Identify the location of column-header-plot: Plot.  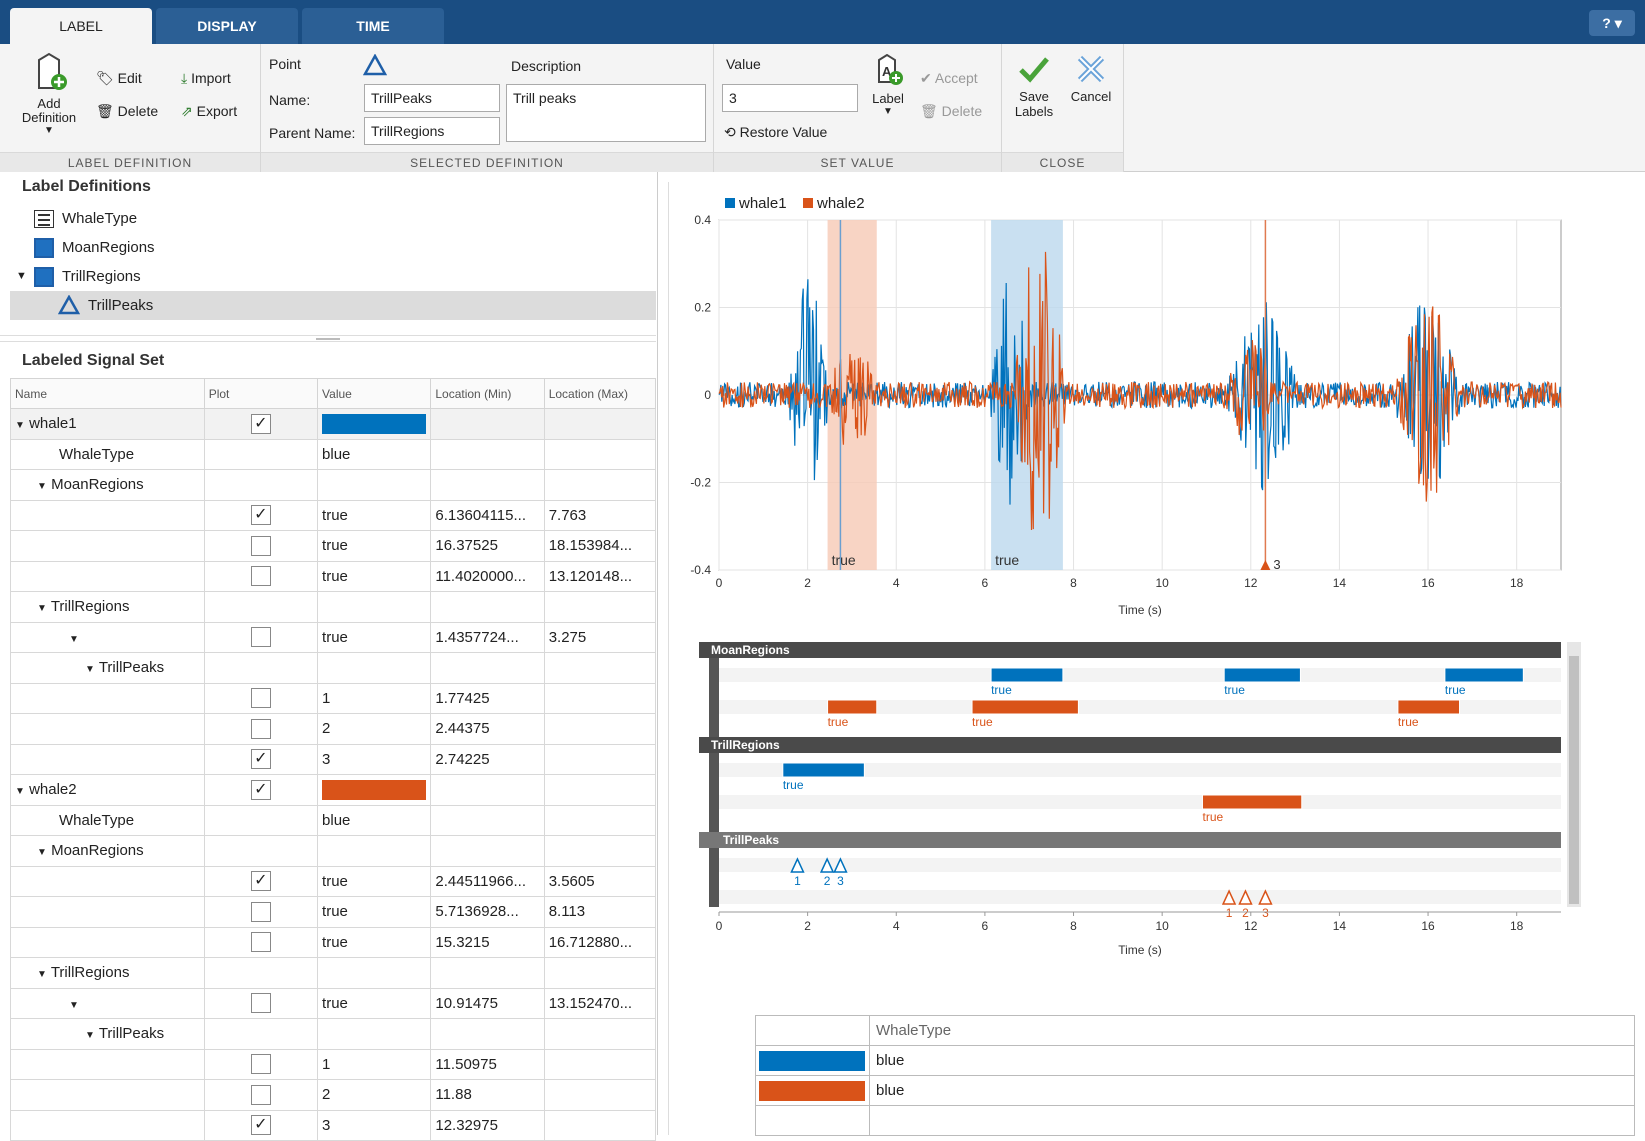
(261, 393).